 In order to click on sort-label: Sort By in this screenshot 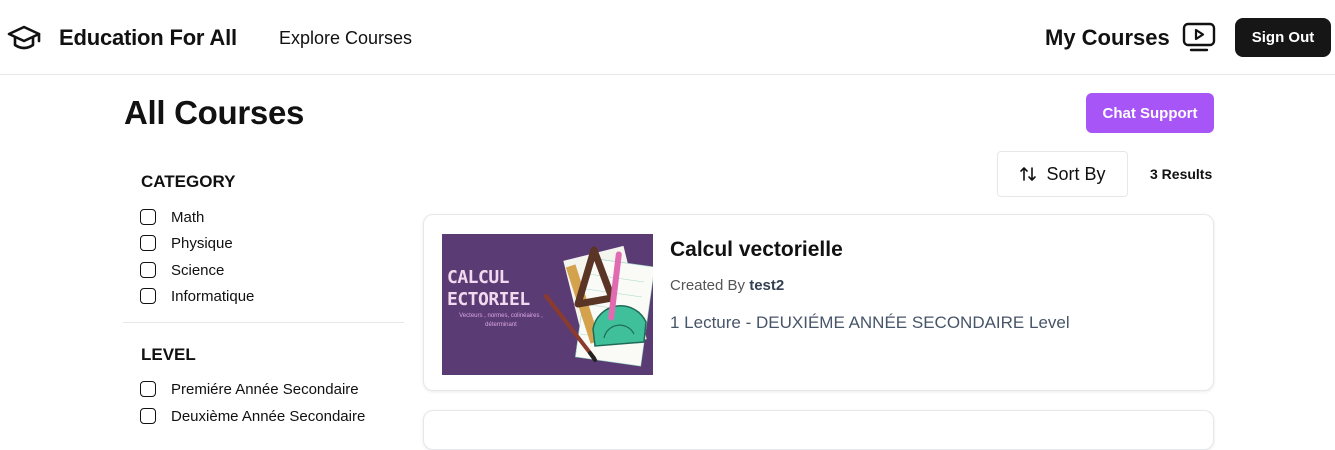, I will do `click(1076, 173)`.